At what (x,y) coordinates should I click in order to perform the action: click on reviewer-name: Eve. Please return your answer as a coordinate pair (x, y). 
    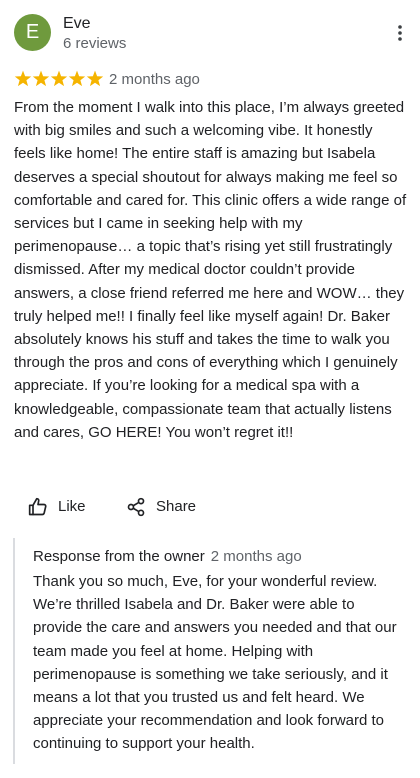
    Looking at the image, I should click on (77, 23).